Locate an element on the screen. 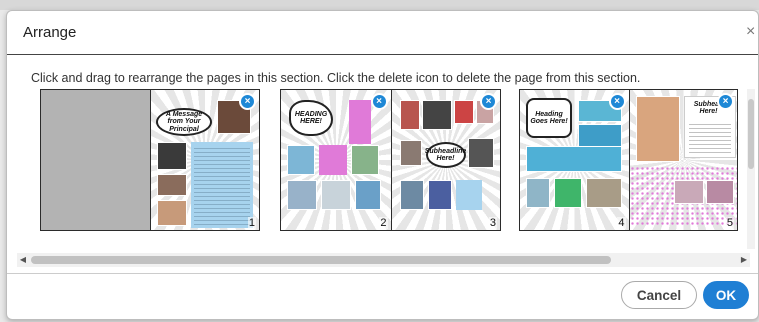 The image size is (759, 322). speech-bubble: A Message from Your Principal is located at coordinates (184, 122).